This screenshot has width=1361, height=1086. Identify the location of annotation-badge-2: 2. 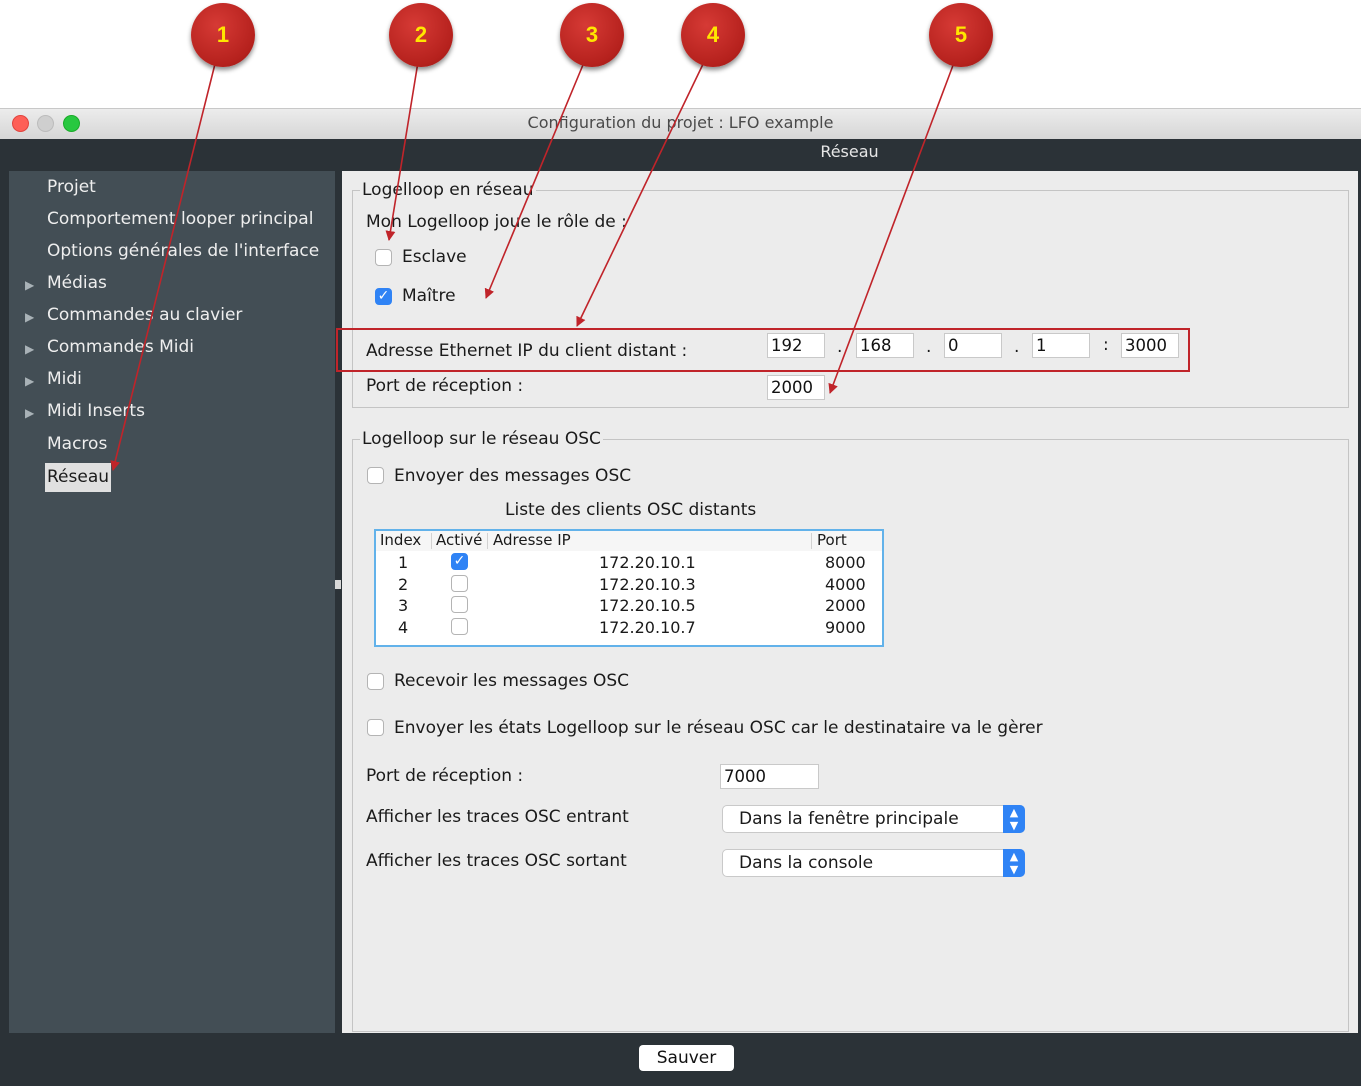
(421, 35).